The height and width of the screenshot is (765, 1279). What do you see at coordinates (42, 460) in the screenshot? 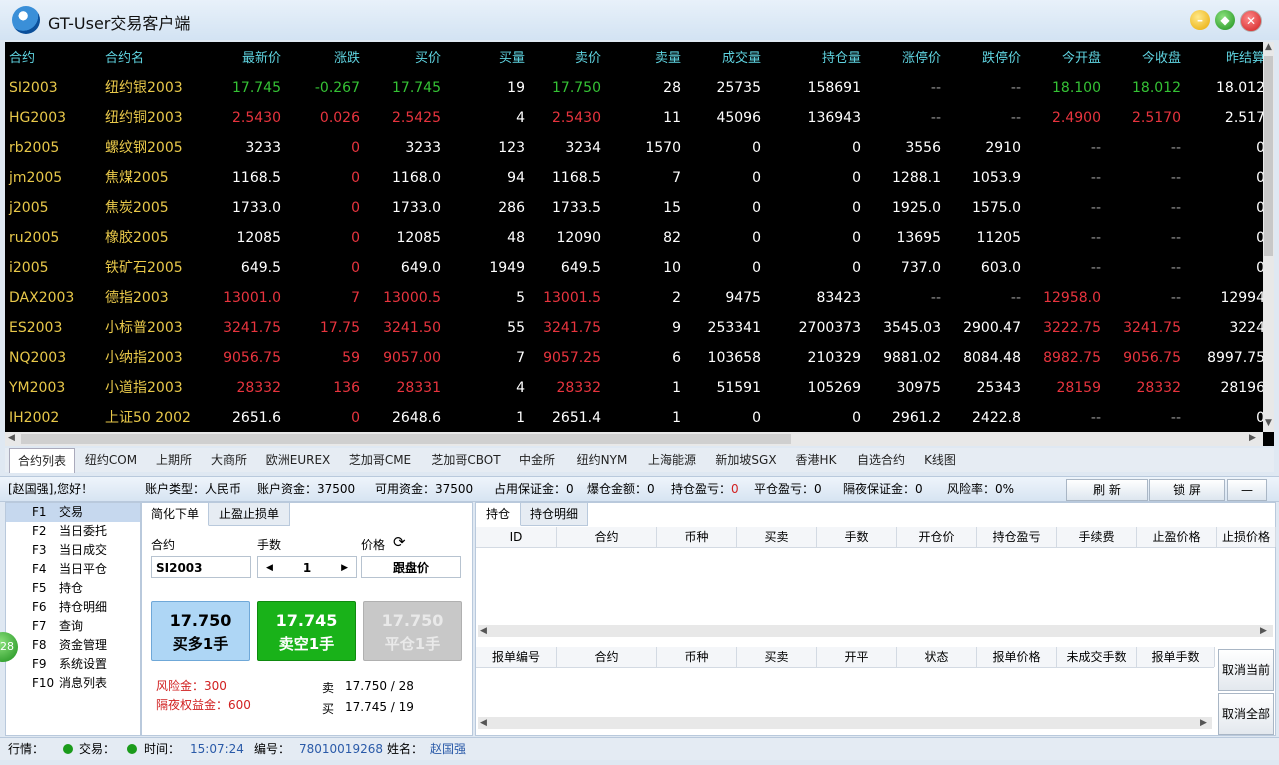
I see `exchange-tab: 合约列表` at bounding box center [42, 460].